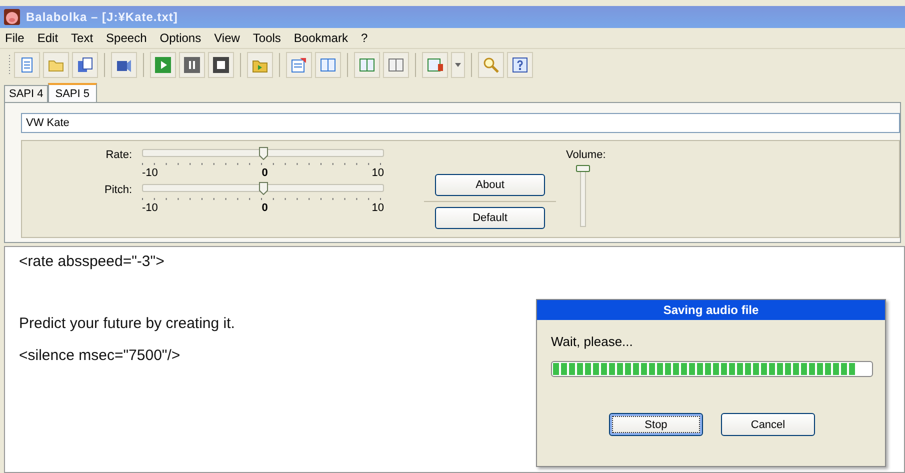 The image size is (905, 473). What do you see at coordinates (47, 38) in the screenshot?
I see `menu-item: Edit` at bounding box center [47, 38].